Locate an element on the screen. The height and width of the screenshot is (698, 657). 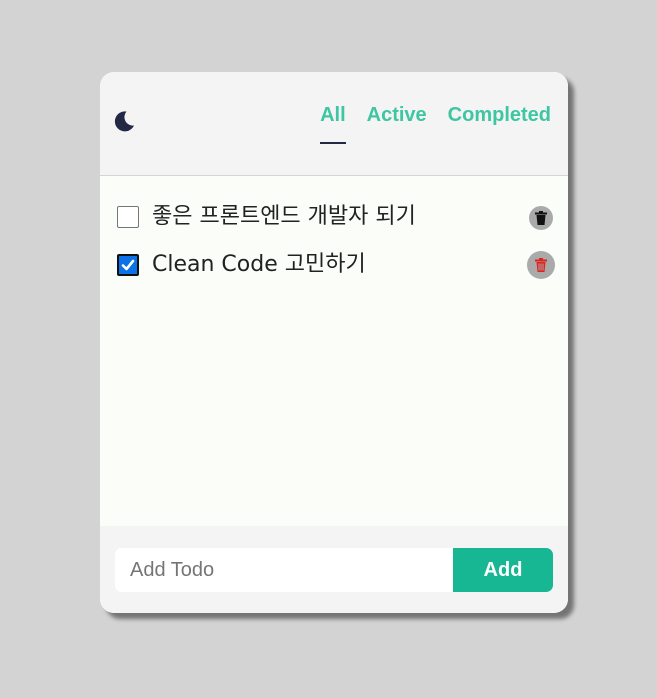
tab-all: All is located at coordinates (333, 123).